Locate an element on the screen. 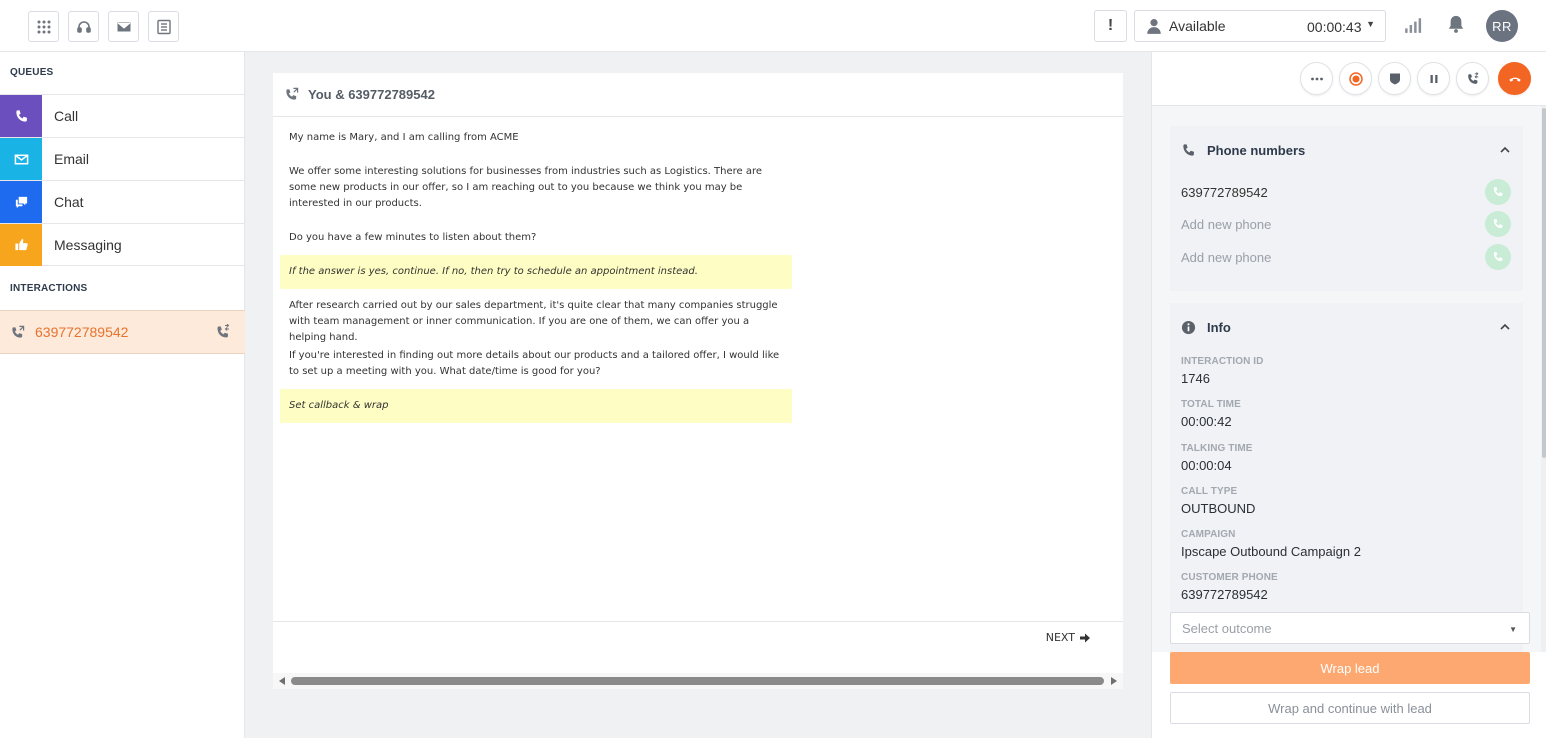  script-footer: NEXT is located at coordinates (698, 643).